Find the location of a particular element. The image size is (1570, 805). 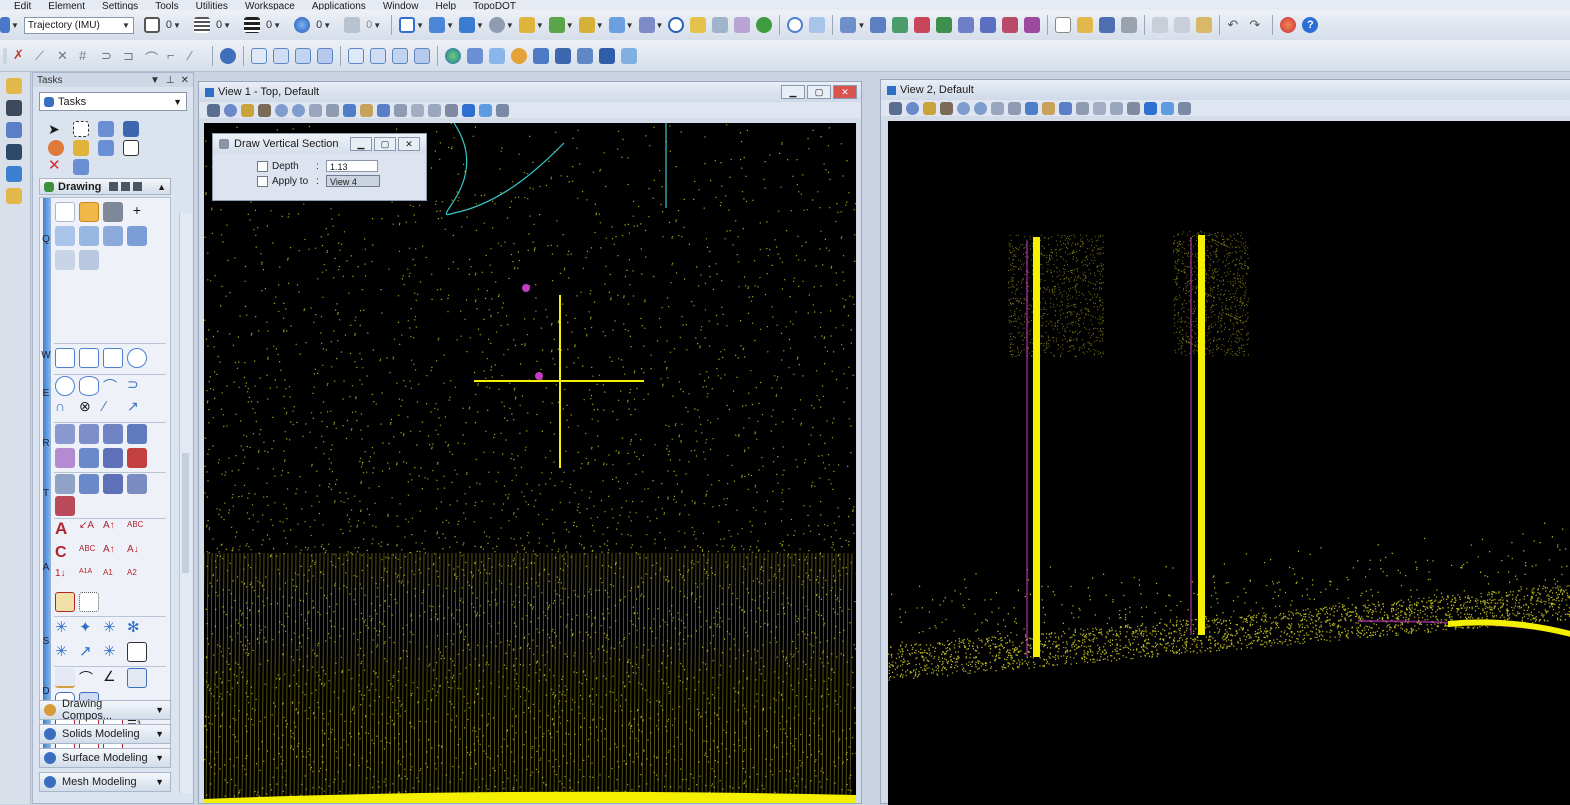

save-icon is located at coordinates (1107, 25).